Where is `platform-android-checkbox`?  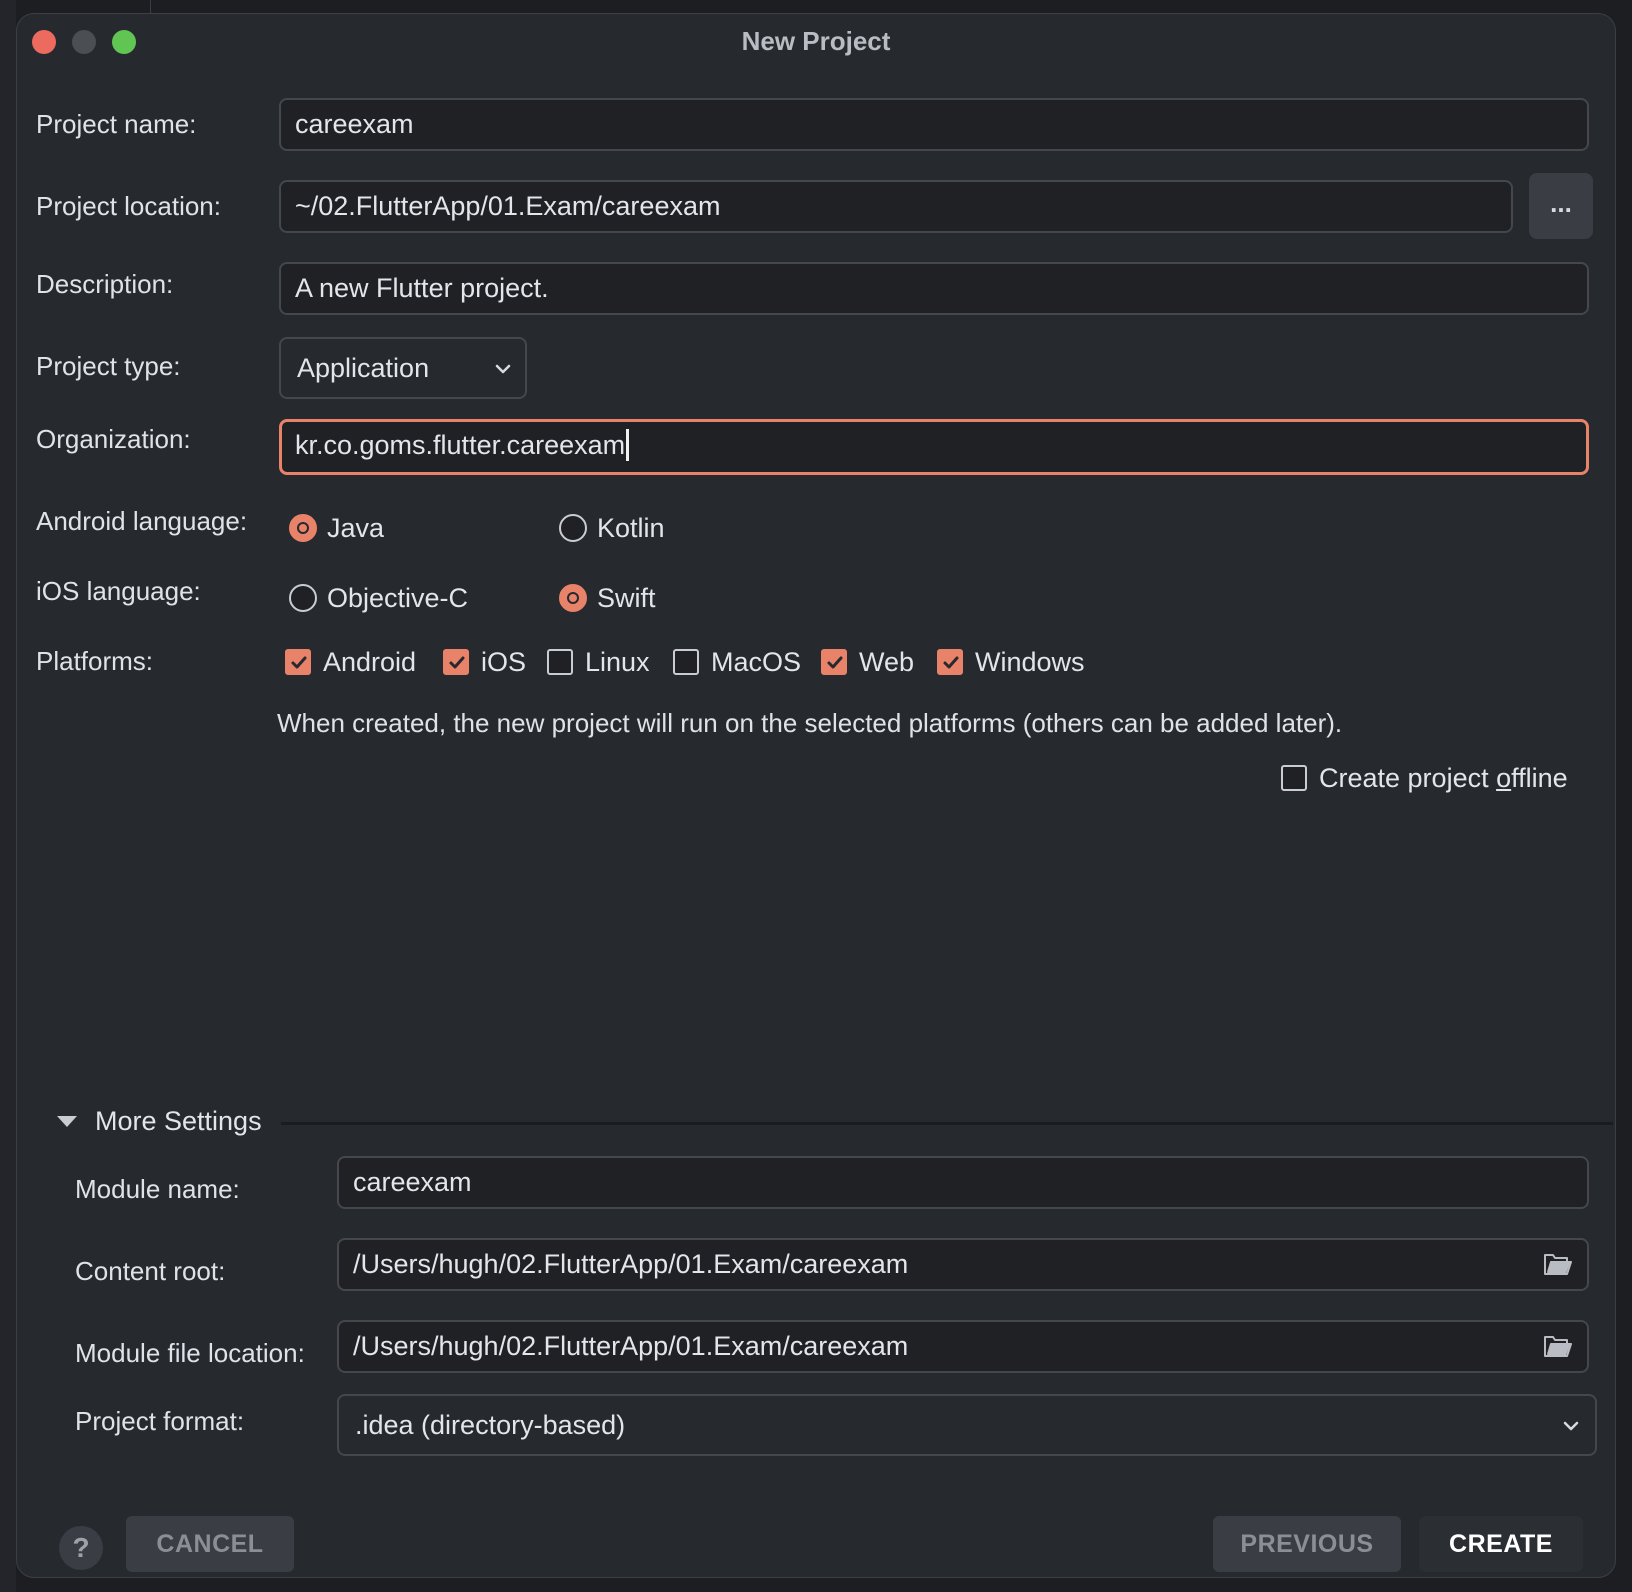
platform-android-checkbox is located at coordinates (298, 662).